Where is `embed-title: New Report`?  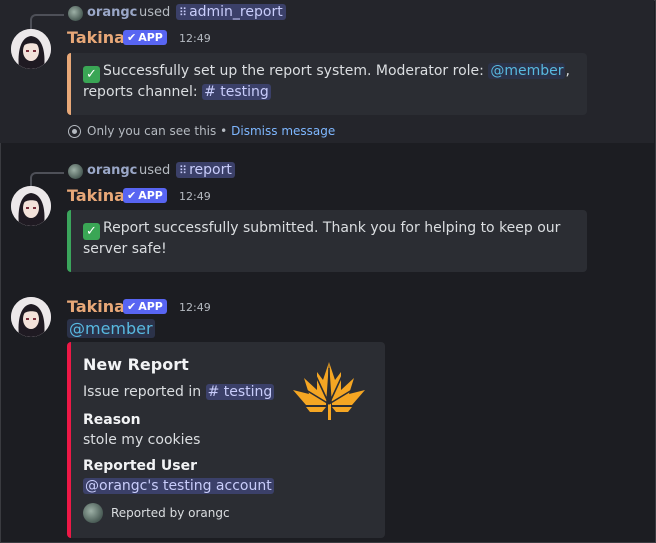
embed-title: New Report is located at coordinates (136, 364).